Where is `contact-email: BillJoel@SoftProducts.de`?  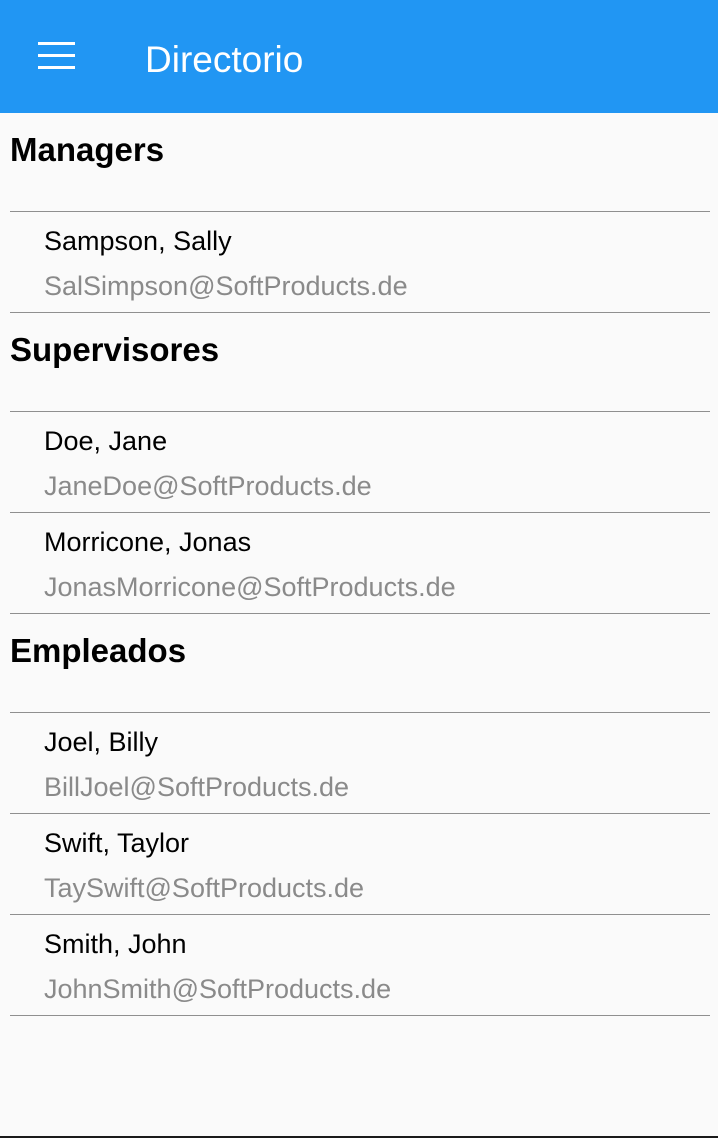
contact-email: BillJoel@SoftProducts.de is located at coordinates (197, 787).